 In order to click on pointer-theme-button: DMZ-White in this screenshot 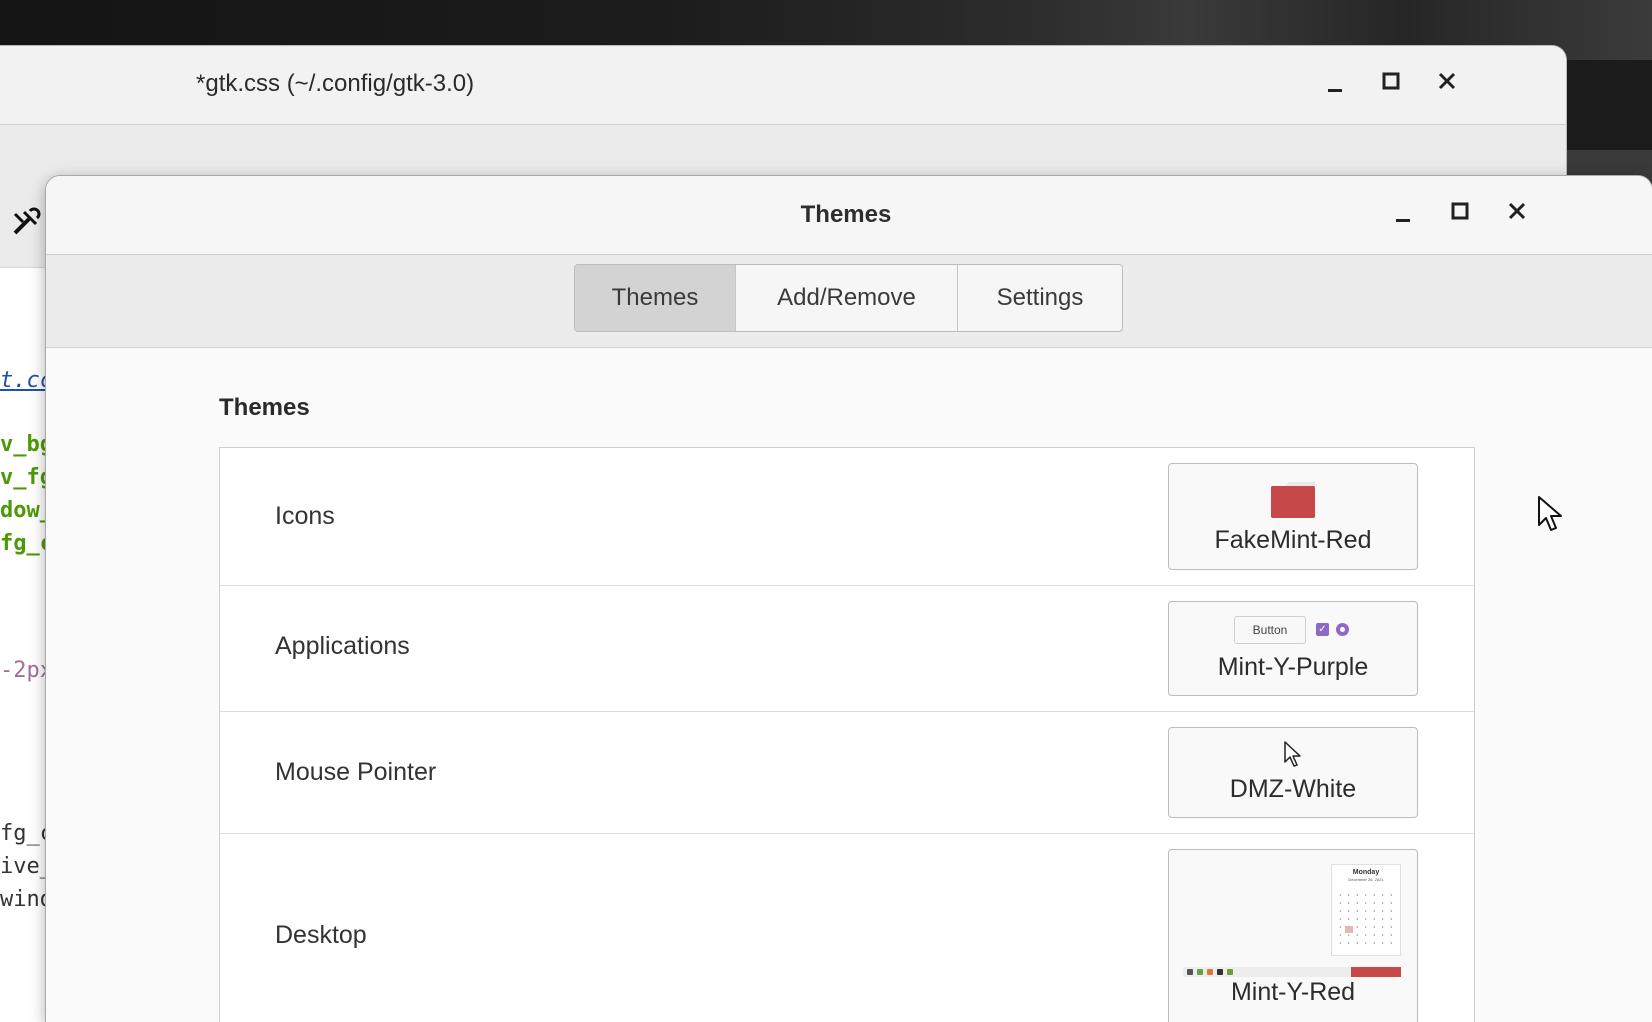, I will do `click(1293, 772)`.